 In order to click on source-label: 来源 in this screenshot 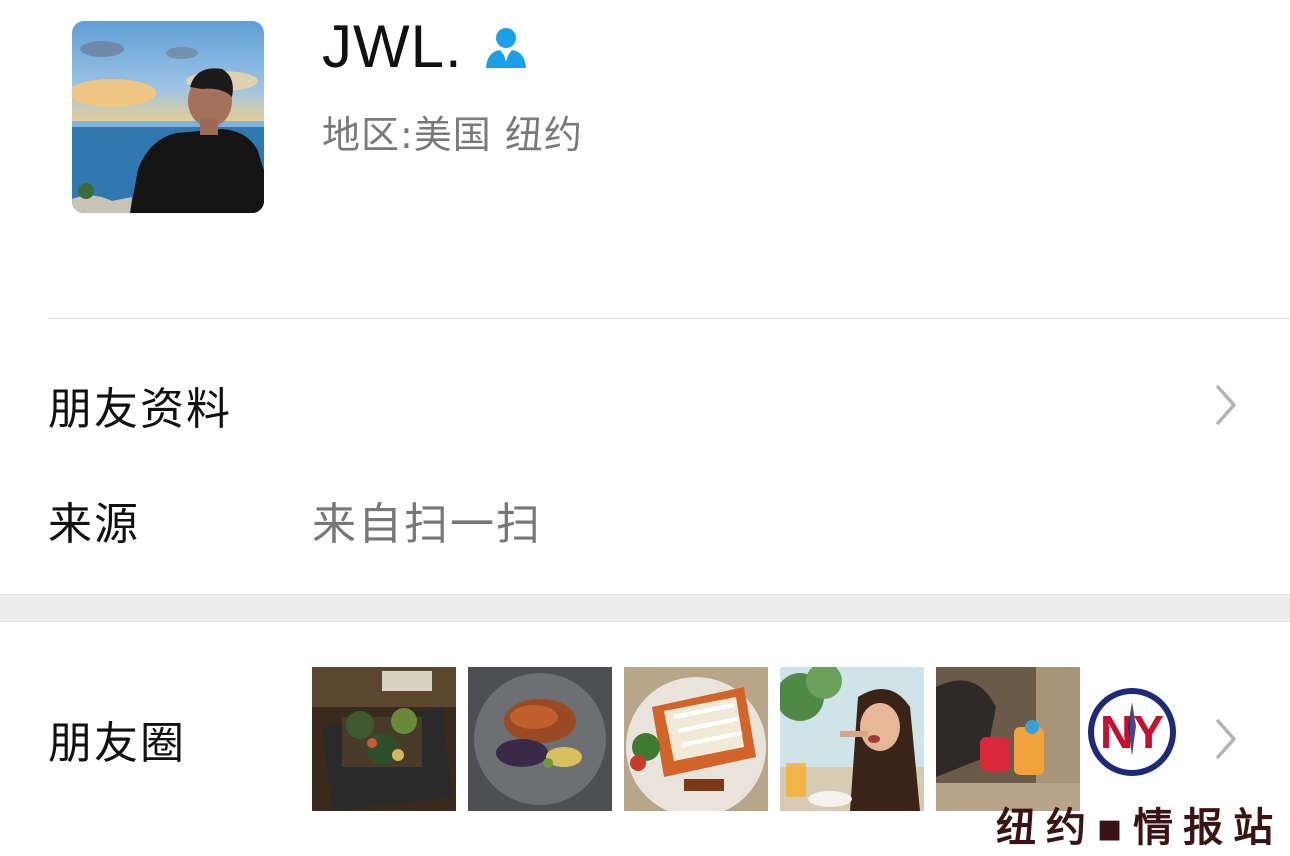, I will do `click(94, 524)`.